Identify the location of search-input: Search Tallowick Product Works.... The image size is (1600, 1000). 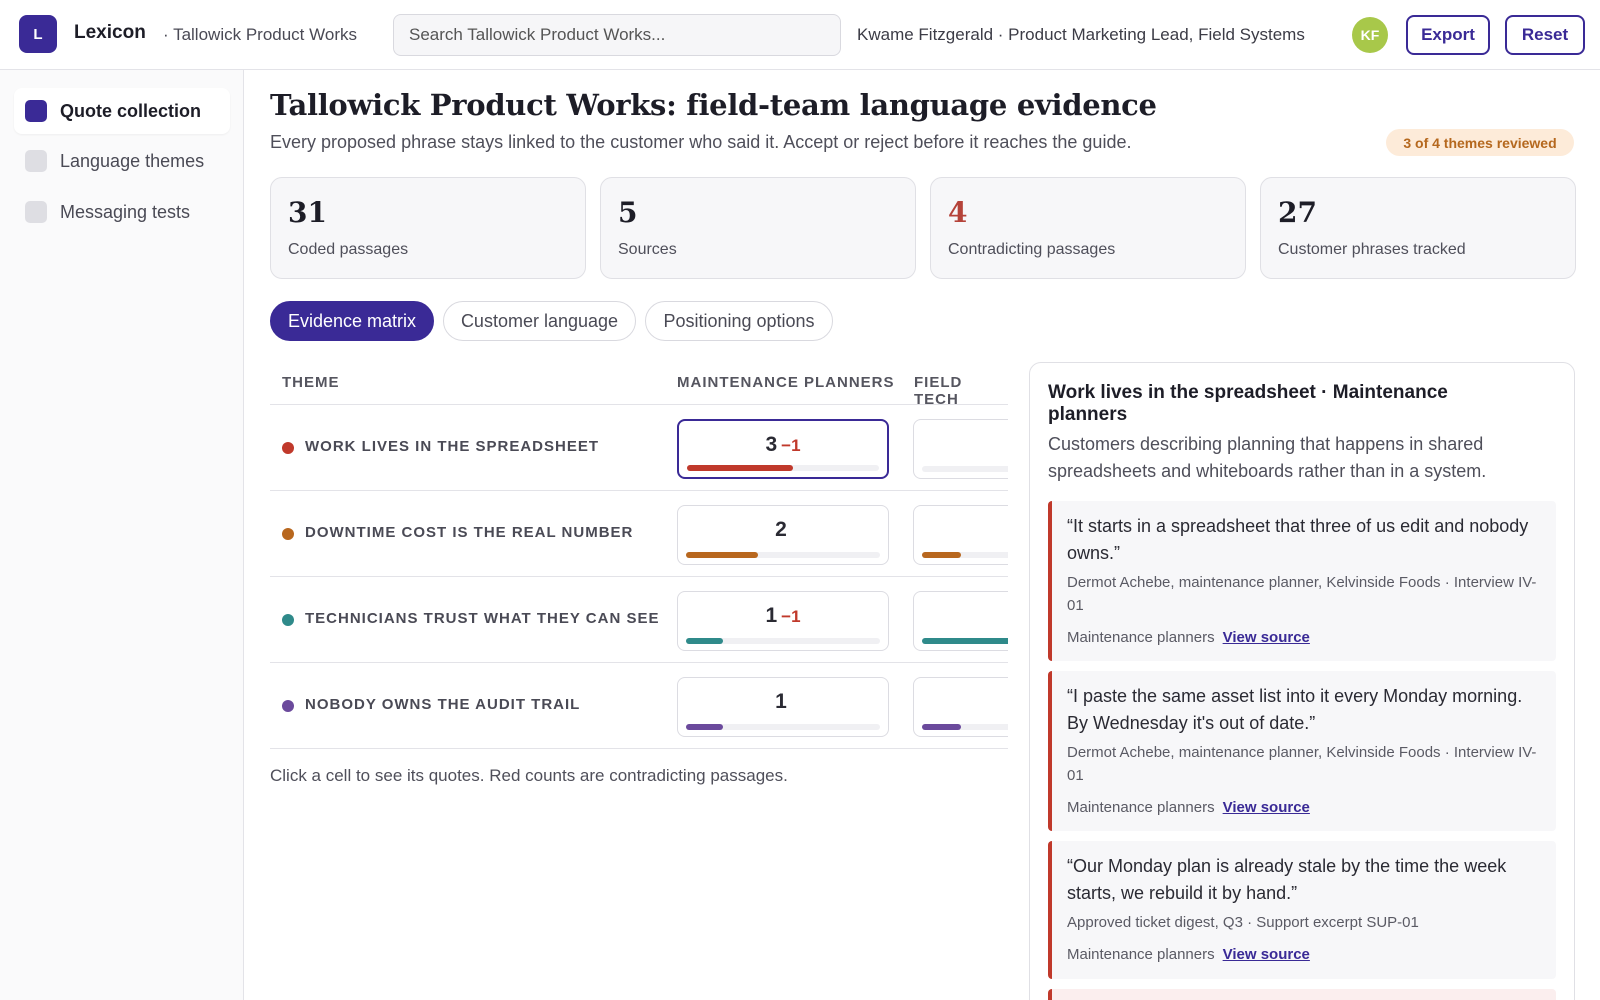
(617, 35).